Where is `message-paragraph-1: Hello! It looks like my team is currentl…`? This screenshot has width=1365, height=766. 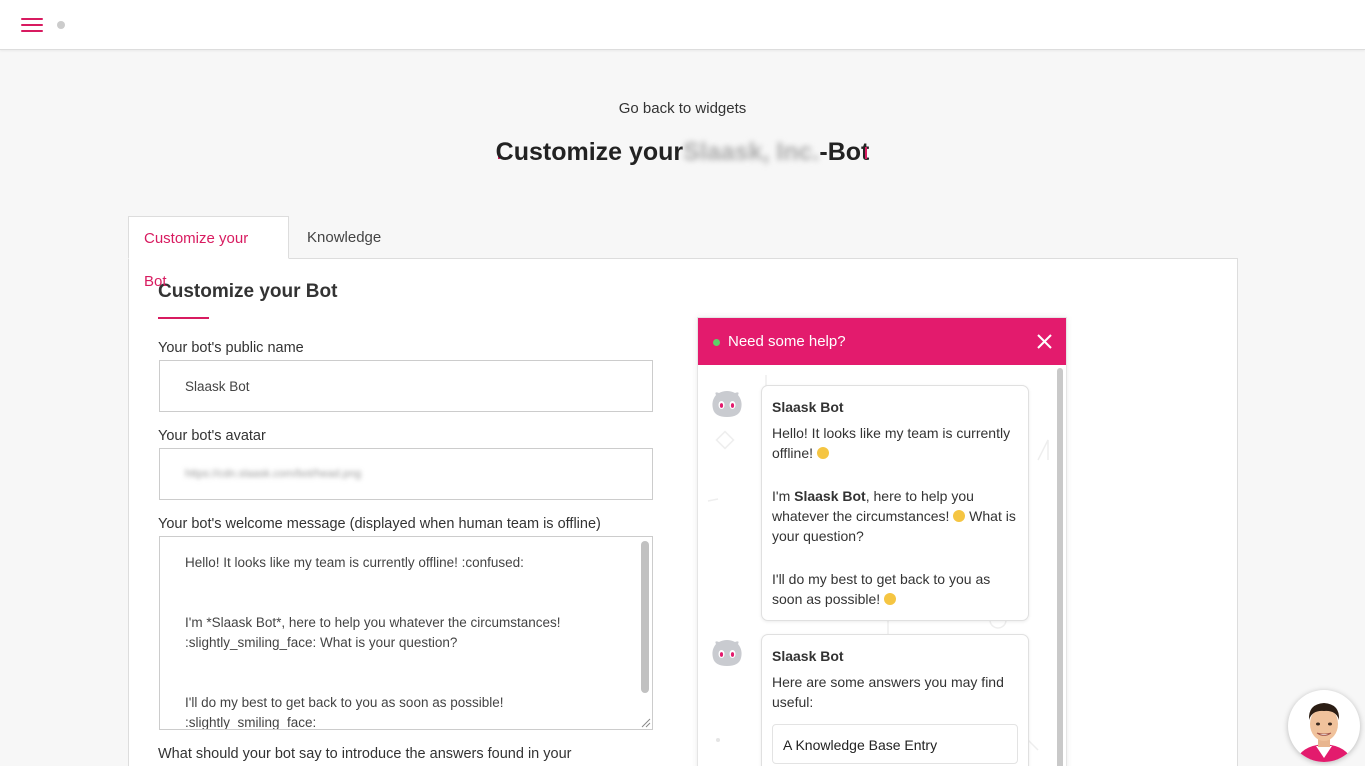 message-paragraph-1: Hello! It looks like my team is currentl… is located at coordinates (891, 443).